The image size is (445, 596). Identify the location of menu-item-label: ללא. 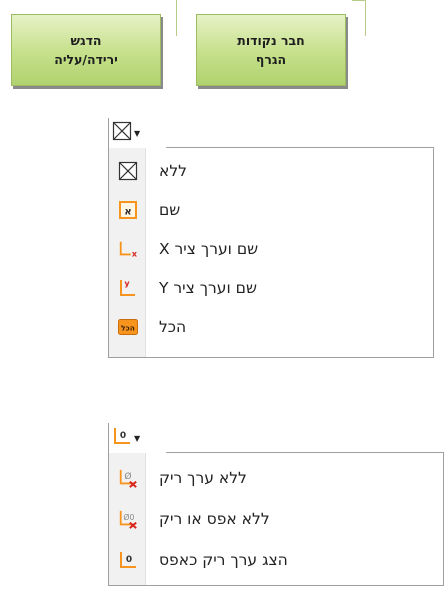
(173, 170).